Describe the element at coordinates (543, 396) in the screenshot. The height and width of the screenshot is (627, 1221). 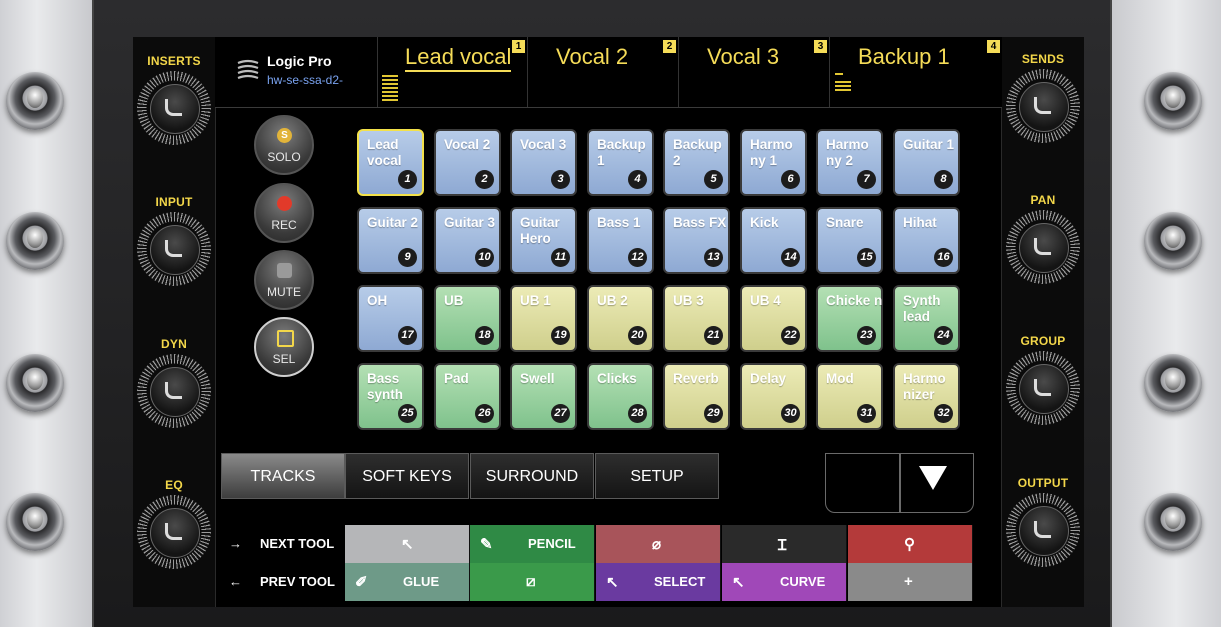
I see `track-button: Swell 27` at that location.